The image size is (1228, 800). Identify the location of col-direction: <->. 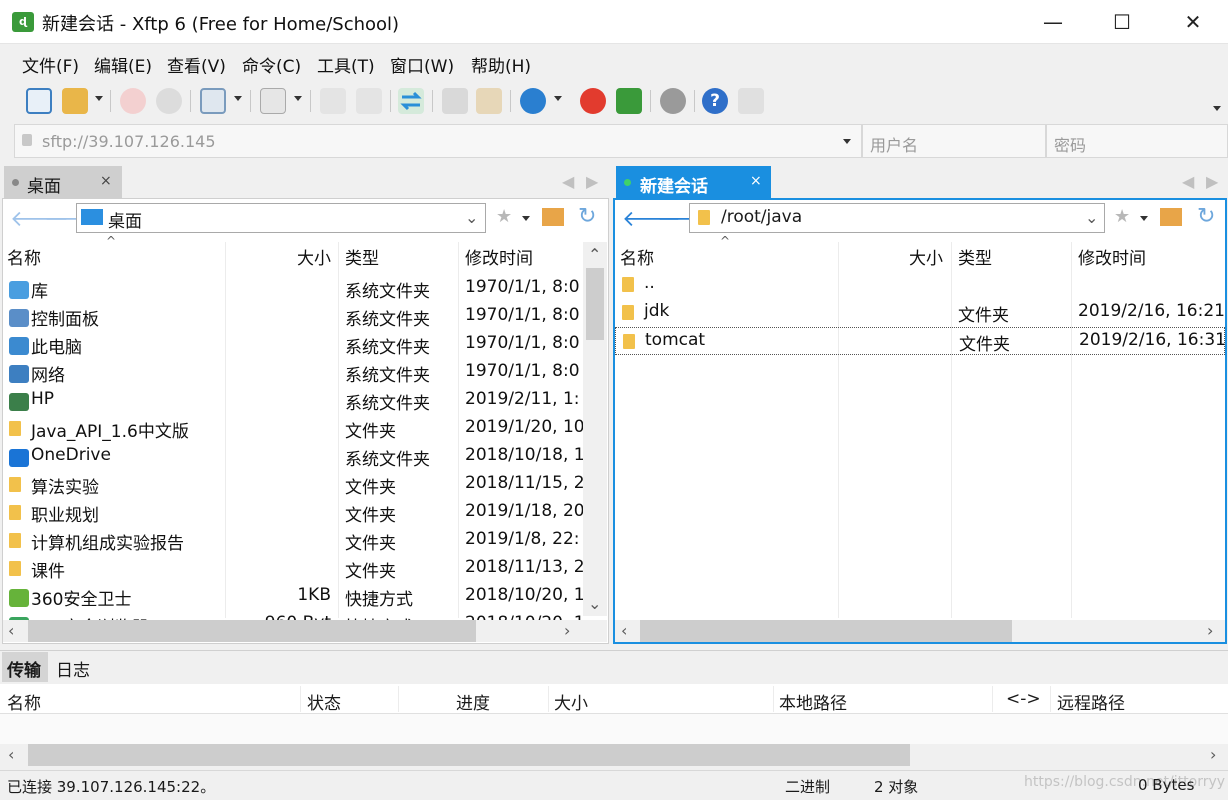
(1023, 699).